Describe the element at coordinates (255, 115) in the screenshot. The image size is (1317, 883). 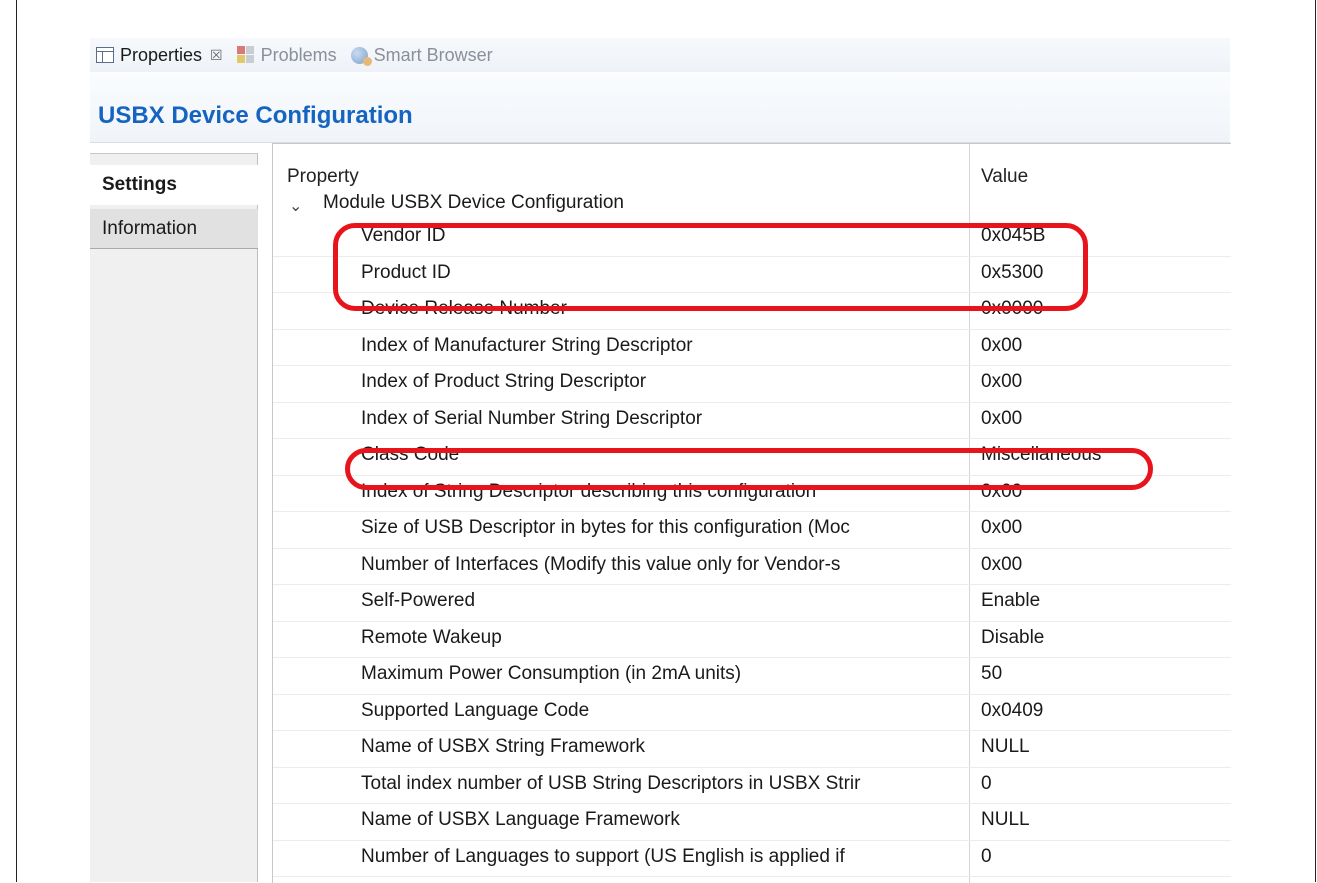
I see `page-title: USBX Device Configuration` at that location.